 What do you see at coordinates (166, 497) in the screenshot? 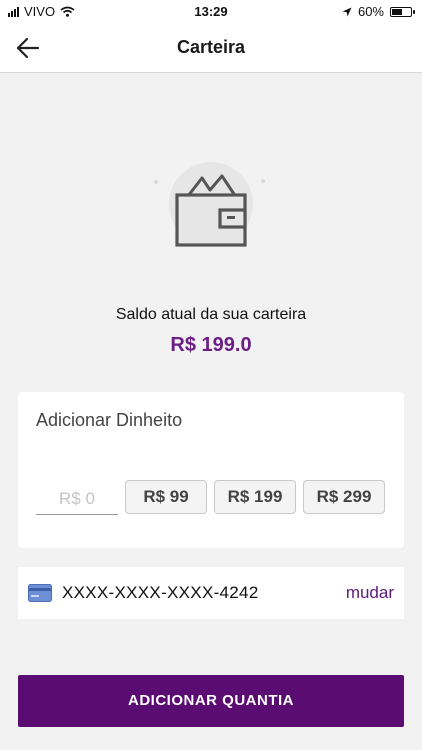
I see `preset-amount-button: R$ 99` at bounding box center [166, 497].